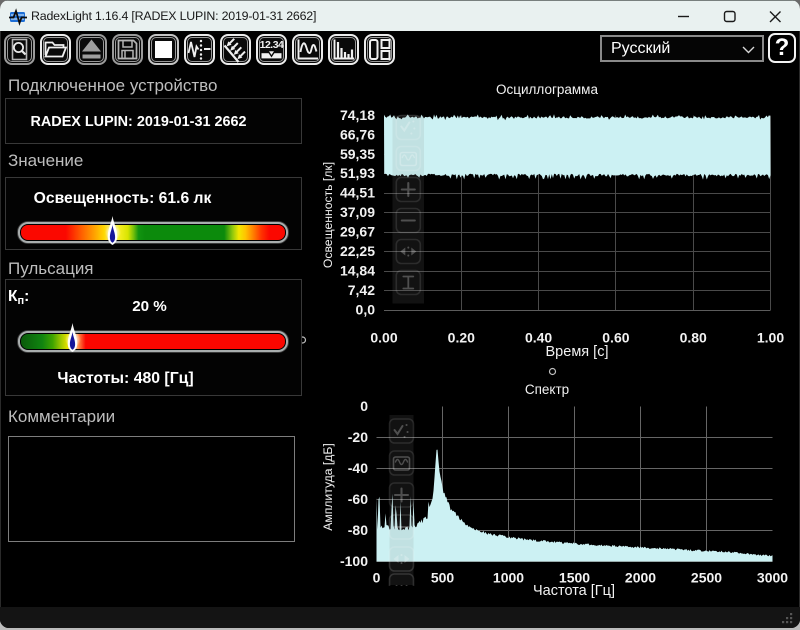  Describe the element at coordinates (547, 89) in the screenshot. I see `svg-text: Осциллограмма` at that location.